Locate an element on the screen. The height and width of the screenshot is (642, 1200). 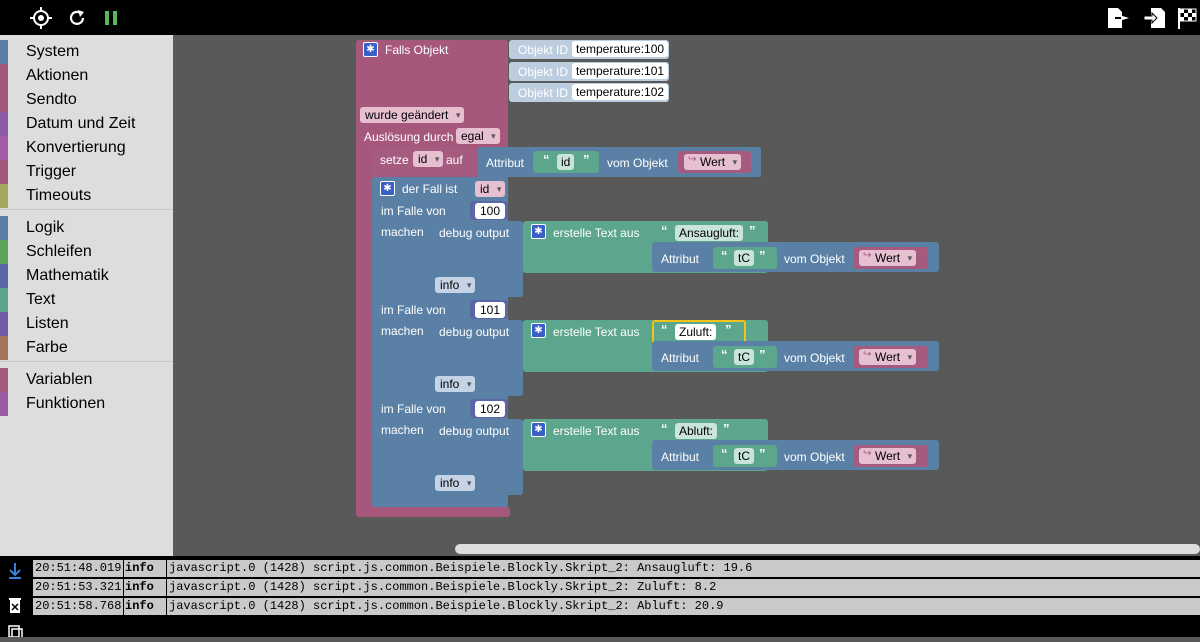
category-schleifen: Schleifen is located at coordinates (86, 252).